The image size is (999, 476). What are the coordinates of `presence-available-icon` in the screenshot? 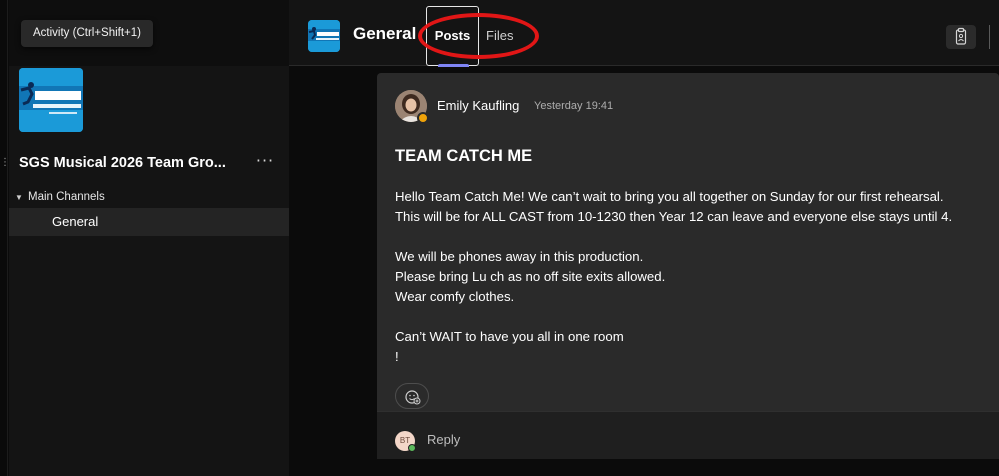 It's located at (412, 448).